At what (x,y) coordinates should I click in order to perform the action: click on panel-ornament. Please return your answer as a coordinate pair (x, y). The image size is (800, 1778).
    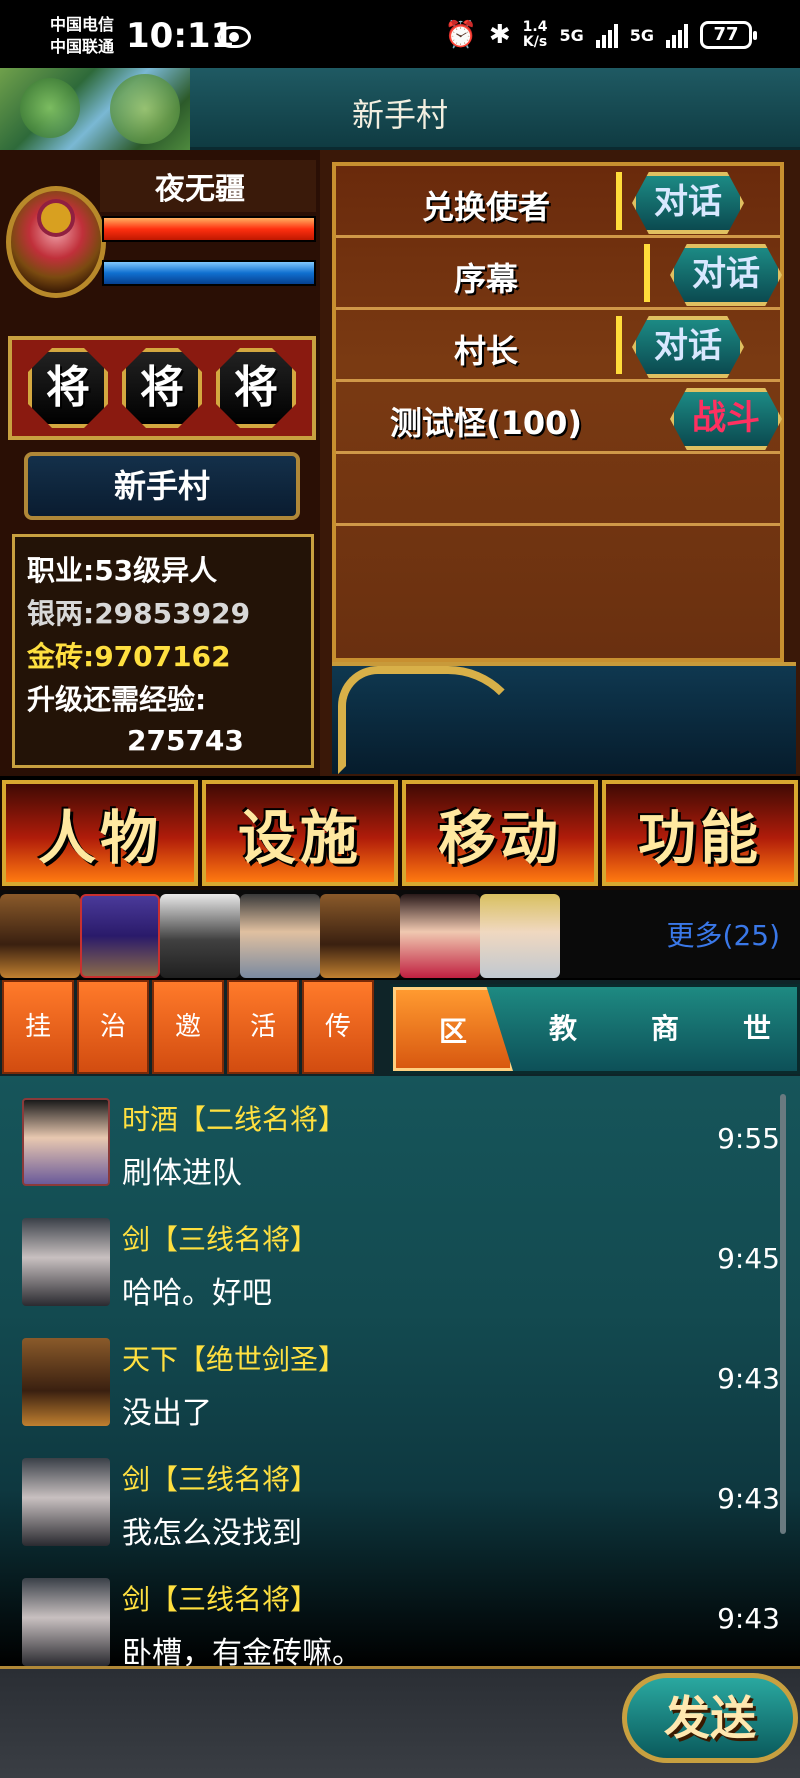
    Looking at the image, I should click on (564, 718).